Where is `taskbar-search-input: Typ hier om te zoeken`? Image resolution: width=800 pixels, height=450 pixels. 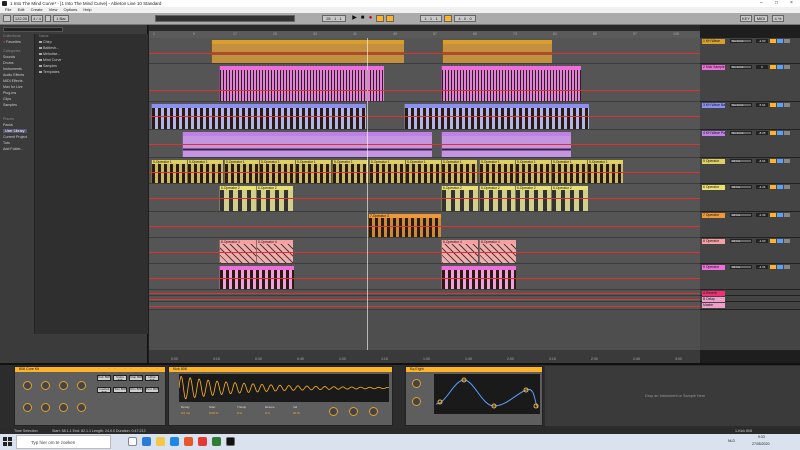
taskbar-search-input: Typ hier om te zoeken is located at coordinates (63, 442).